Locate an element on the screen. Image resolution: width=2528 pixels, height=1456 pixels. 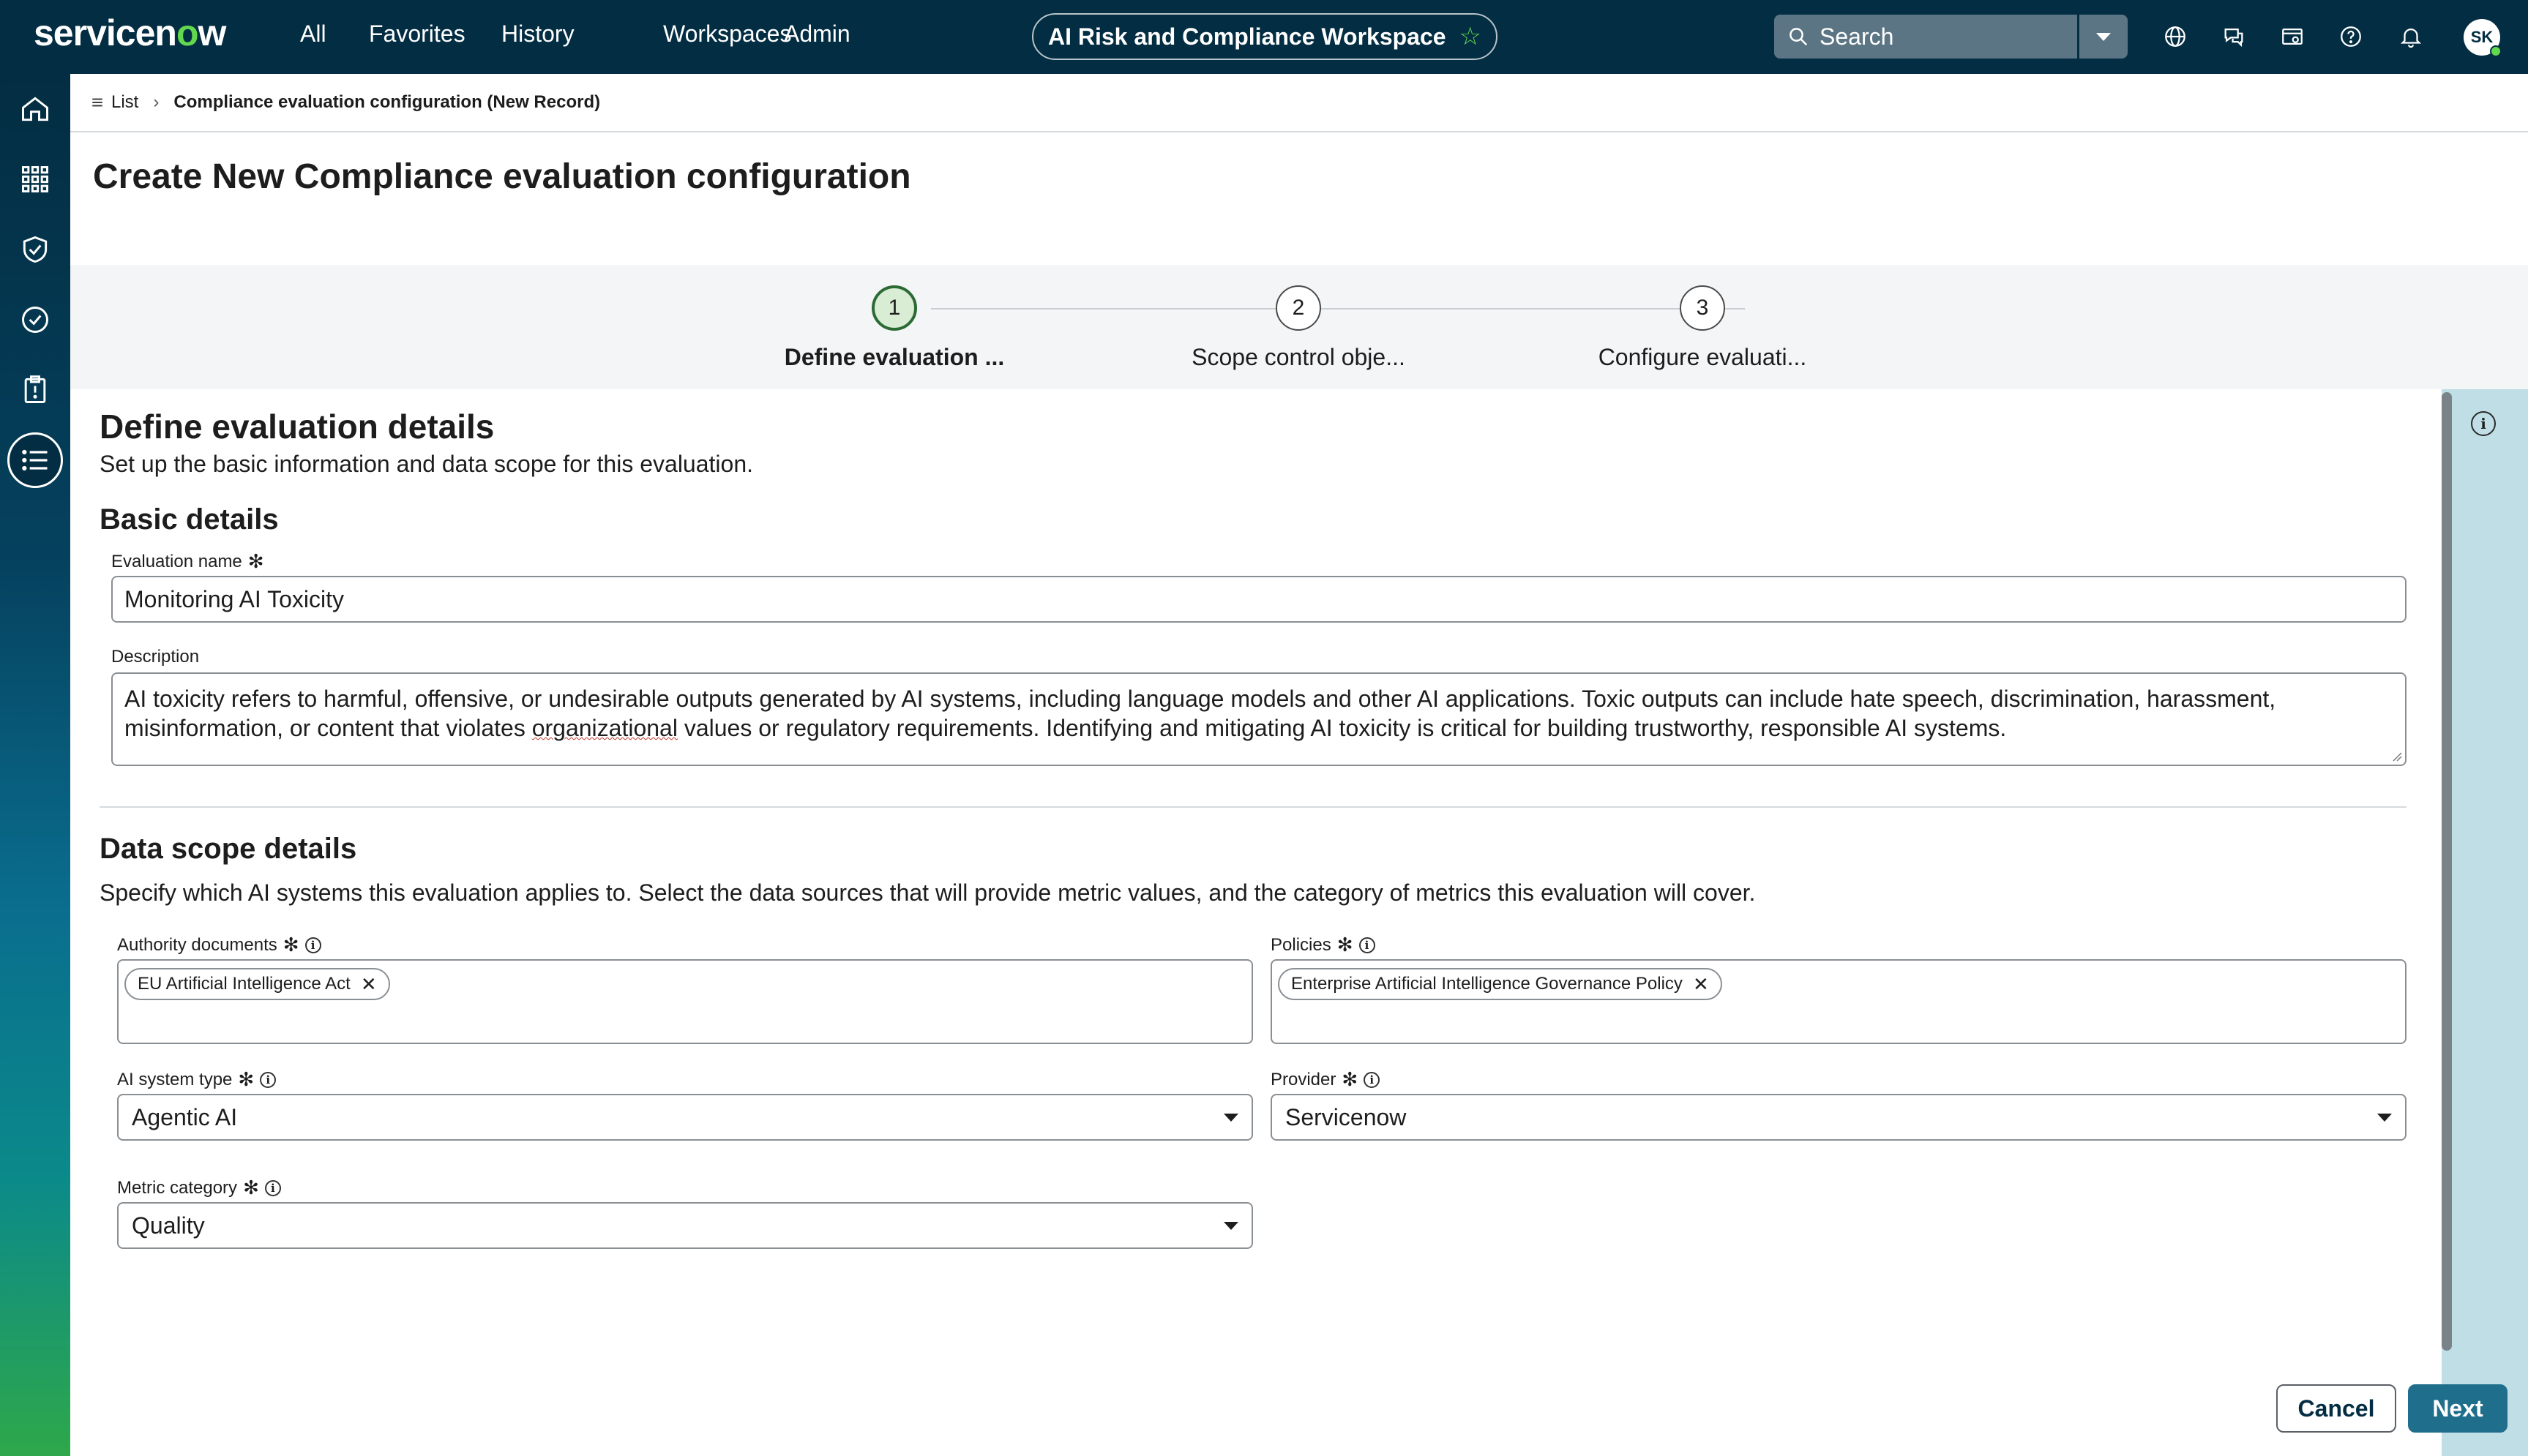
authority-document-chip: EU Artificial Intelligence Act ✕ is located at coordinates (257, 984).